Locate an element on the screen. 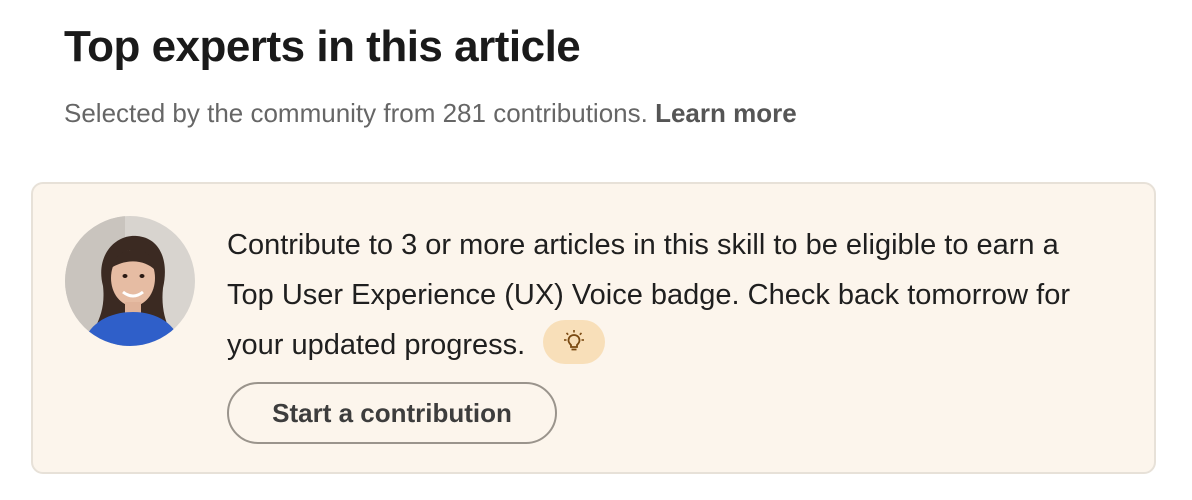 The image size is (1192, 500). lightbulb-icon is located at coordinates (574, 340).